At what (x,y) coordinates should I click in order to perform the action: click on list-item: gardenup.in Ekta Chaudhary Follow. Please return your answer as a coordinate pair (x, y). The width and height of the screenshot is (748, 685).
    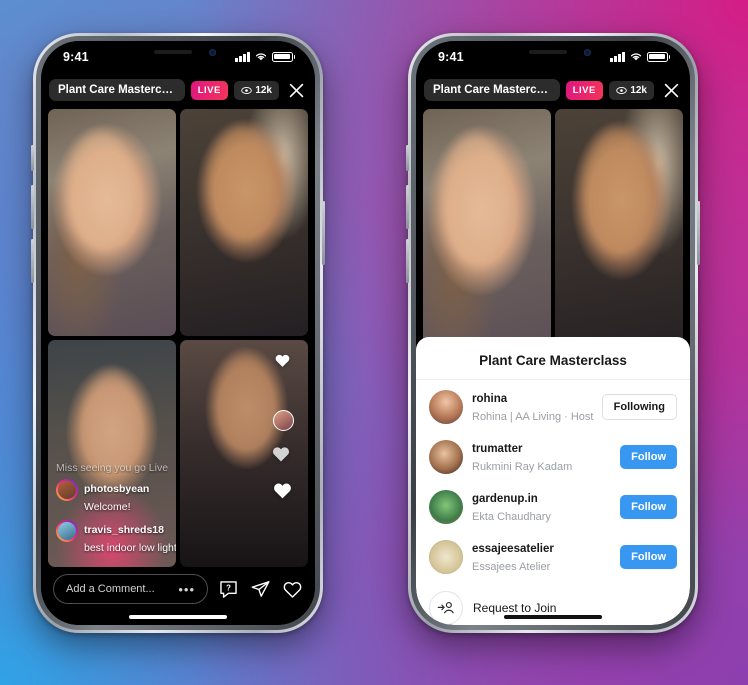
    Looking at the image, I should click on (553, 507).